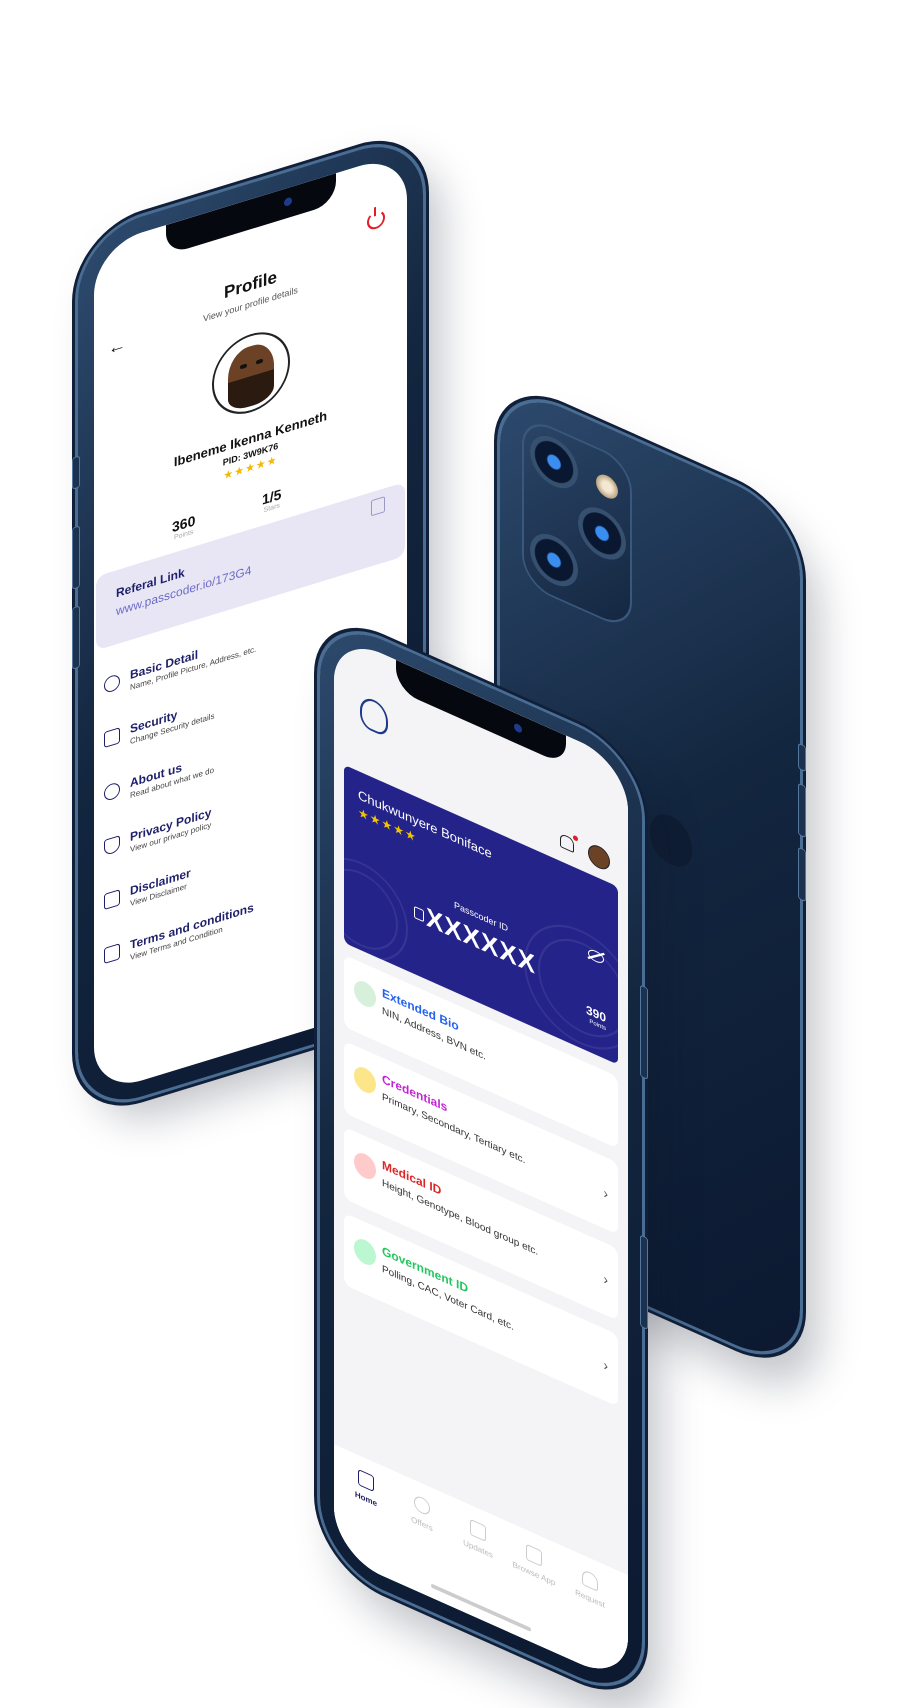 This screenshot has height=1708, width=904. What do you see at coordinates (671, 840) in the screenshot?
I see `apple-logo-icon` at bounding box center [671, 840].